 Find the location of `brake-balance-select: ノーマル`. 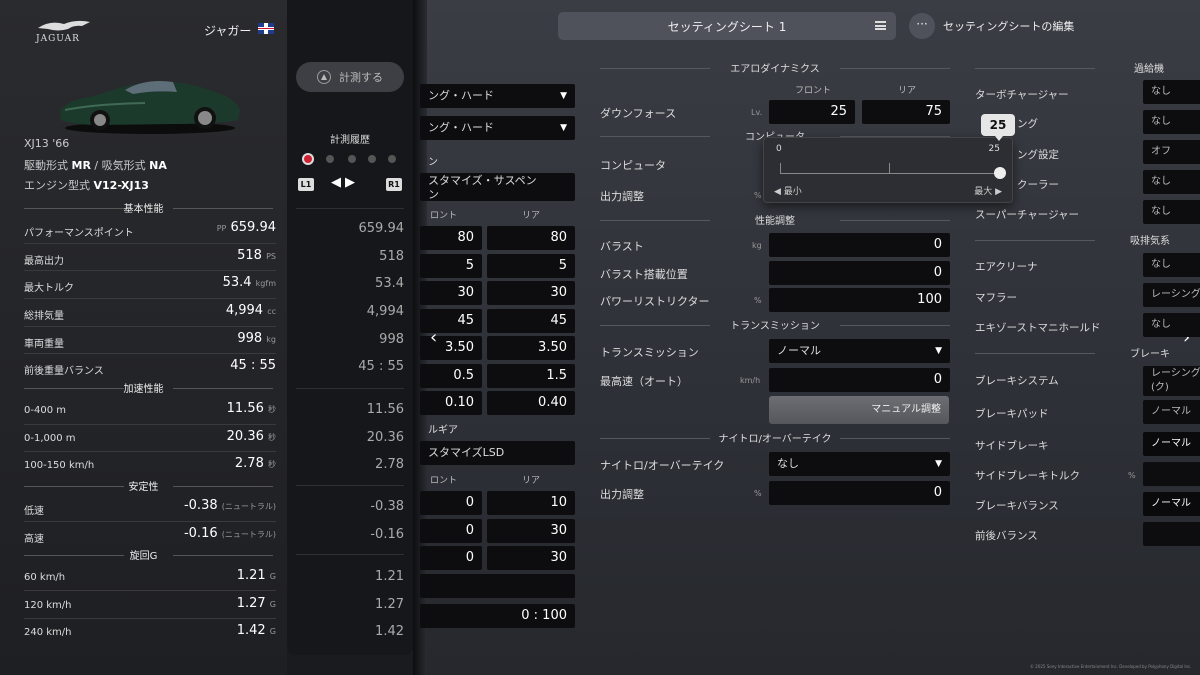

brake-balance-select: ノーマル is located at coordinates (1171, 504).